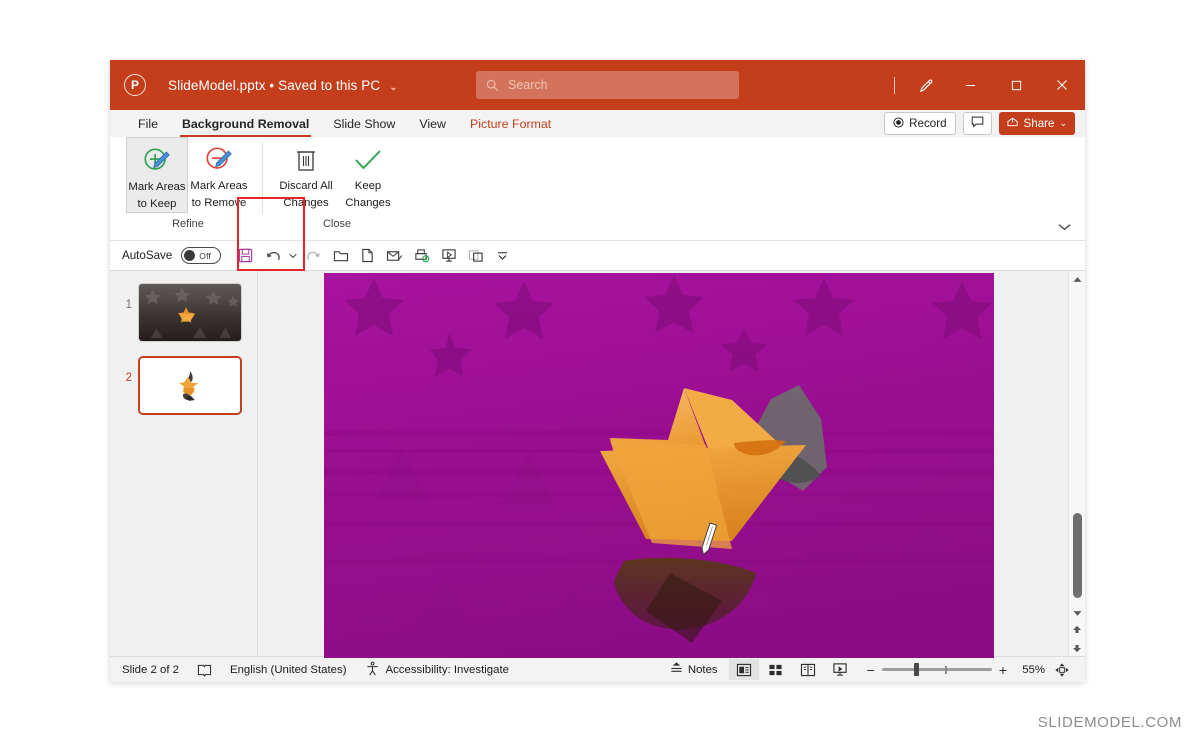 The width and height of the screenshot is (1200, 743). What do you see at coordinates (597, 189) in the screenshot?
I see `ribbon: Mark Areas to Keep Mark Areas to Remove` at bounding box center [597, 189].